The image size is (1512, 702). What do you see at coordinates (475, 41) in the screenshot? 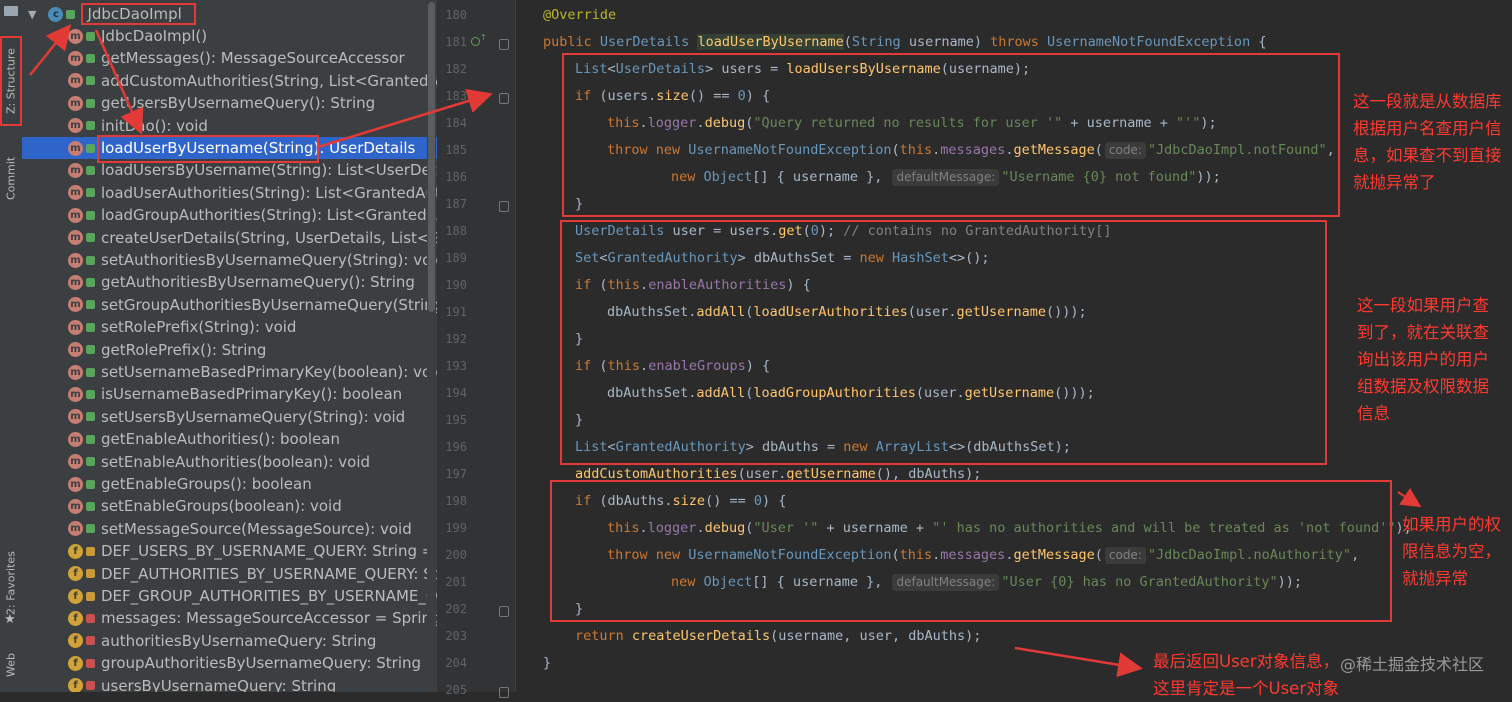
I see `override-marker-icon` at bounding box center [475, 41].